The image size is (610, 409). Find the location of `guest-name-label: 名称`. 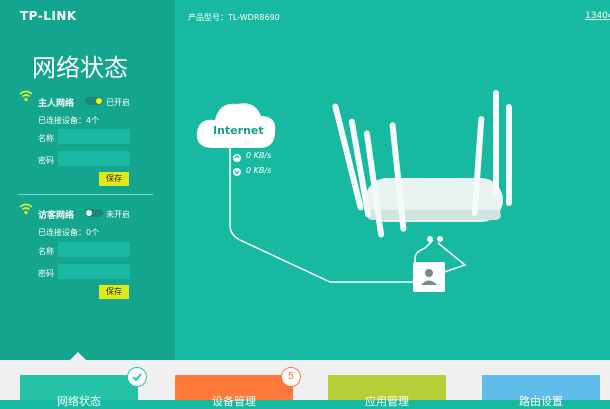

guest-name-label: 名称 is located at coordinates (46, 251).